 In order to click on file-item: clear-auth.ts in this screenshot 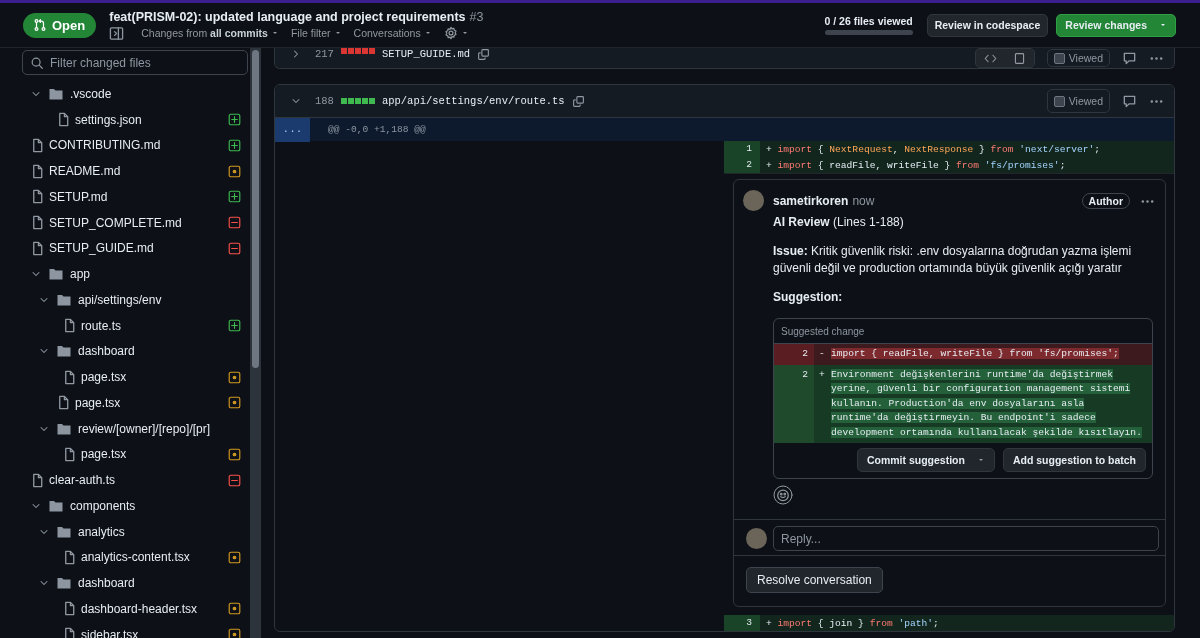, I will do `click(125, 480)`.